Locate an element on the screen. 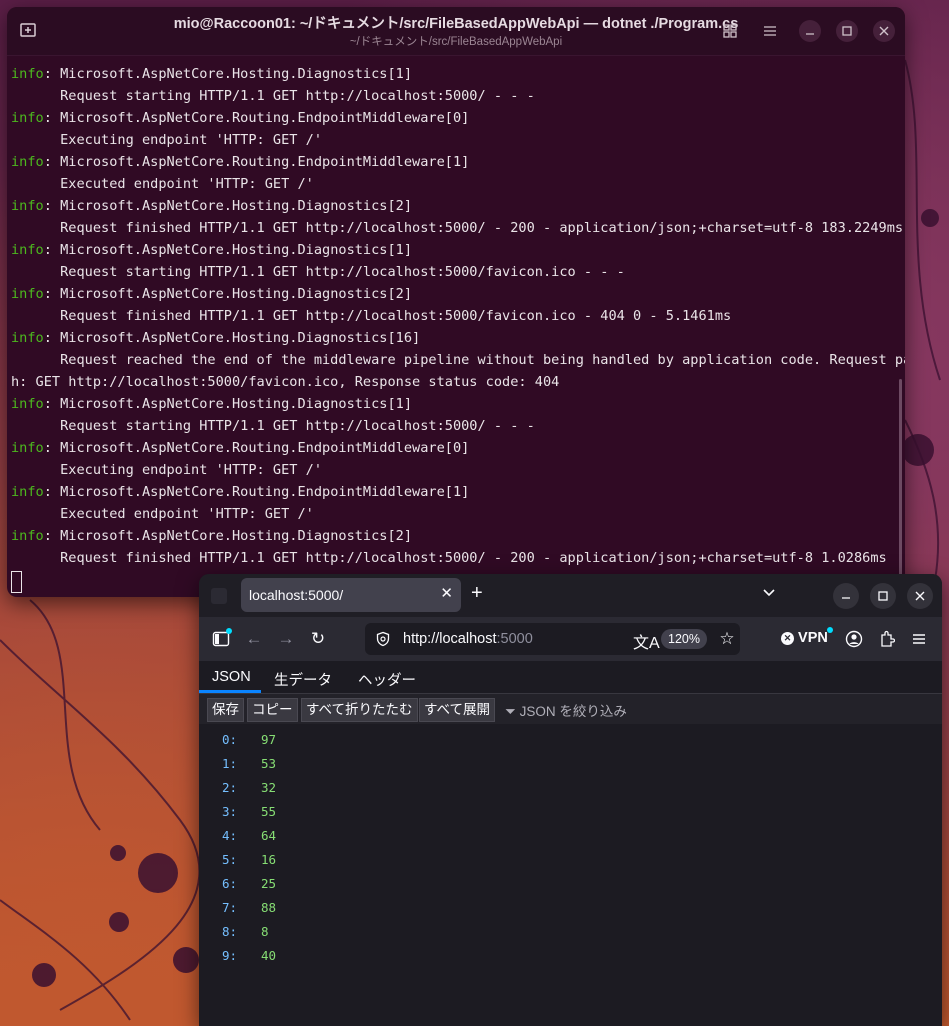 The image size is (949, 1026). app-menu-icon is located at coordinates (919, 639).